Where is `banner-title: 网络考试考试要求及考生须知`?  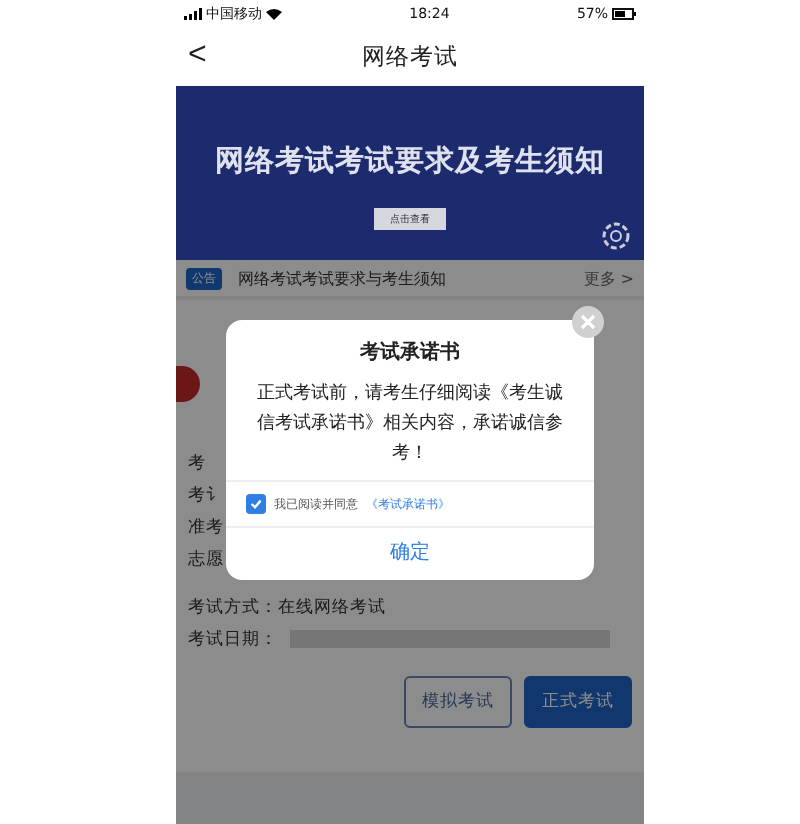 banner-title: 网络考试考试要求及考生须知 is located at coordinates (410, 161).